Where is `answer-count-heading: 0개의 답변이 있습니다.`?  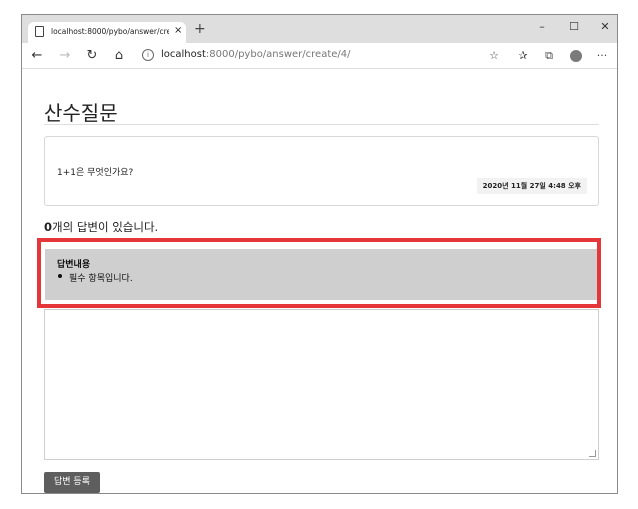
answer-count-heading: 0개의 답변이 있습니다. is located at coordinates (101, 227).